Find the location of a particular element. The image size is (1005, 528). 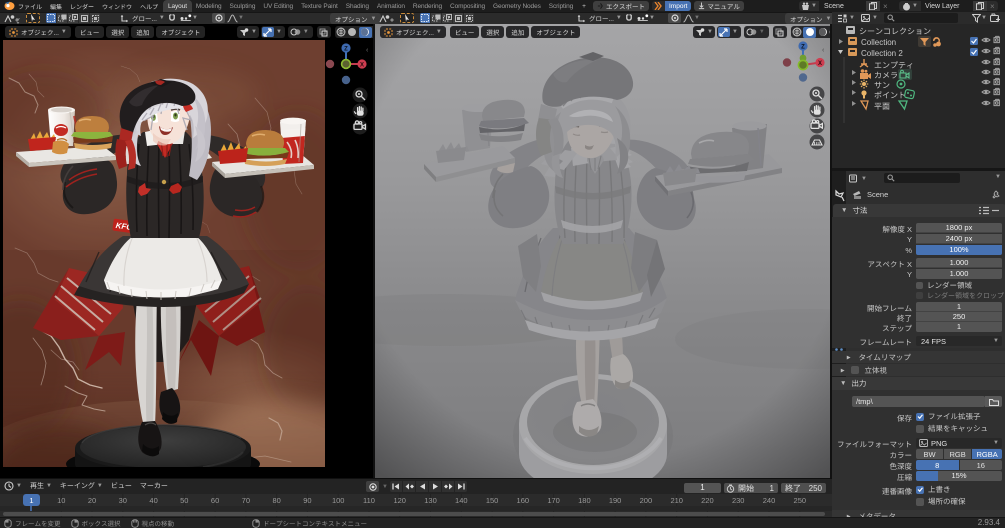

svg-text: 180 is located at coordinates (584, 500).